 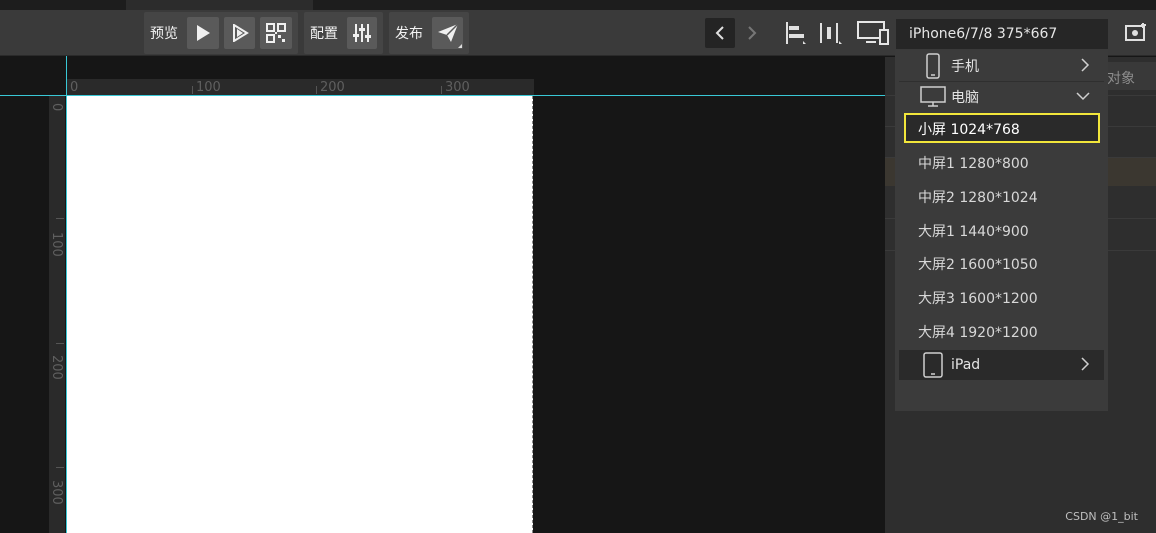 I want to click on publish-group: 发布, so click(x=429, y=33).